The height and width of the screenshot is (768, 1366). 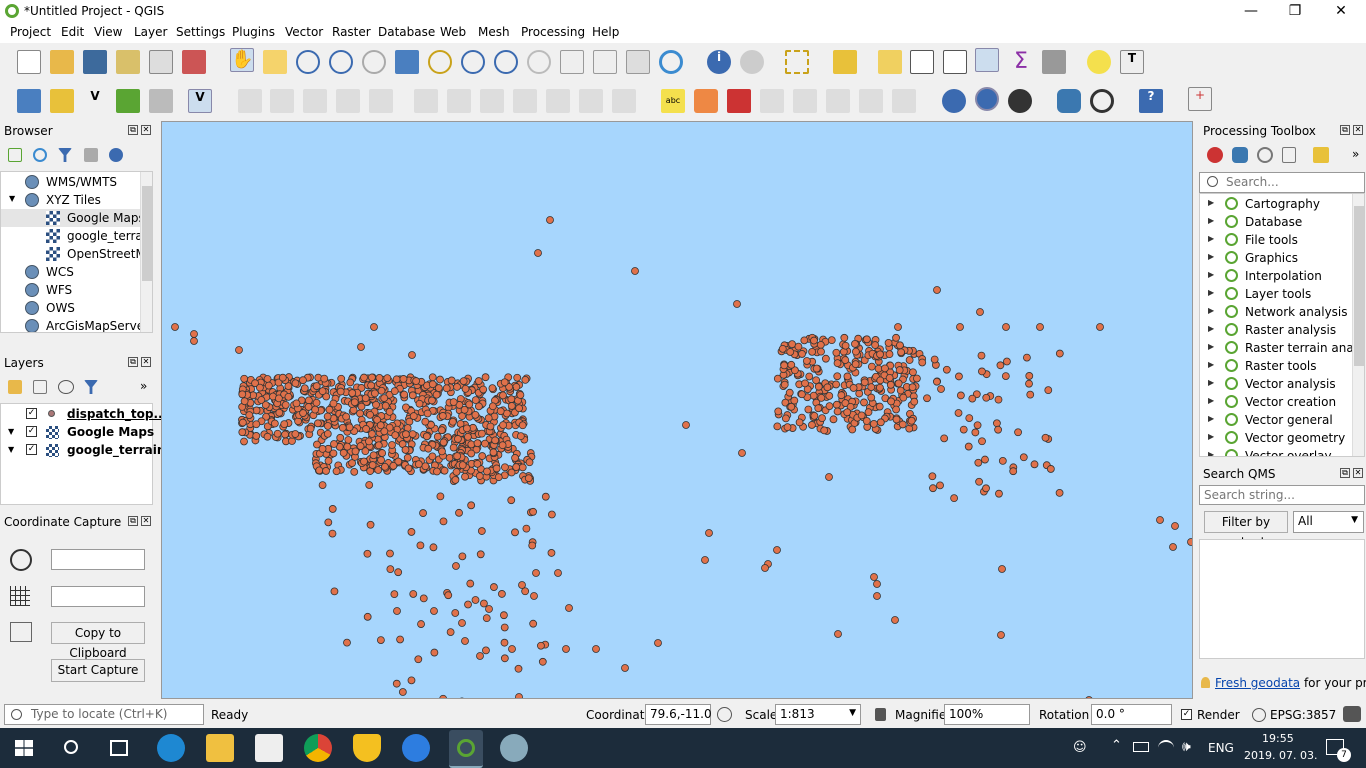 I want to click on browser-item: ▼ XYZ Tiles, so click(x=71, y=200).